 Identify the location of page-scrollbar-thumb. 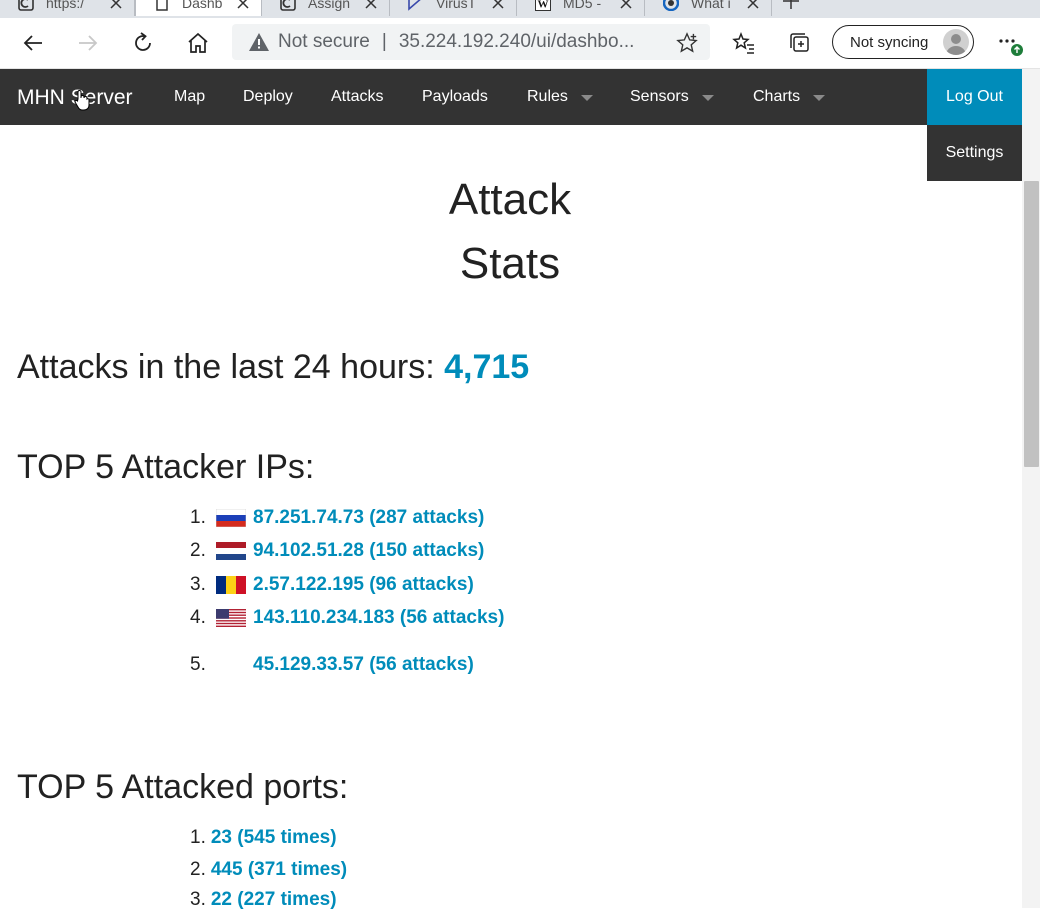
(1031, 324).